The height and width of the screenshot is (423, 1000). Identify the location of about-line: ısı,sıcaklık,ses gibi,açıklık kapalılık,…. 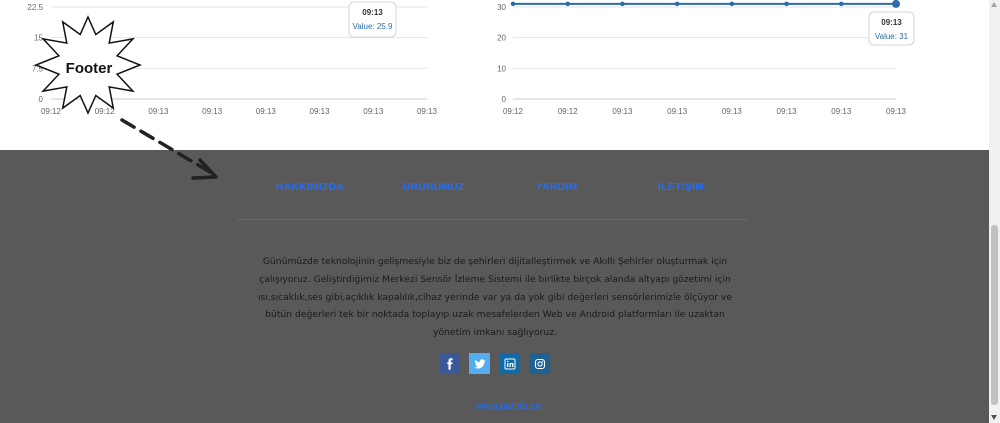
(495, 297).